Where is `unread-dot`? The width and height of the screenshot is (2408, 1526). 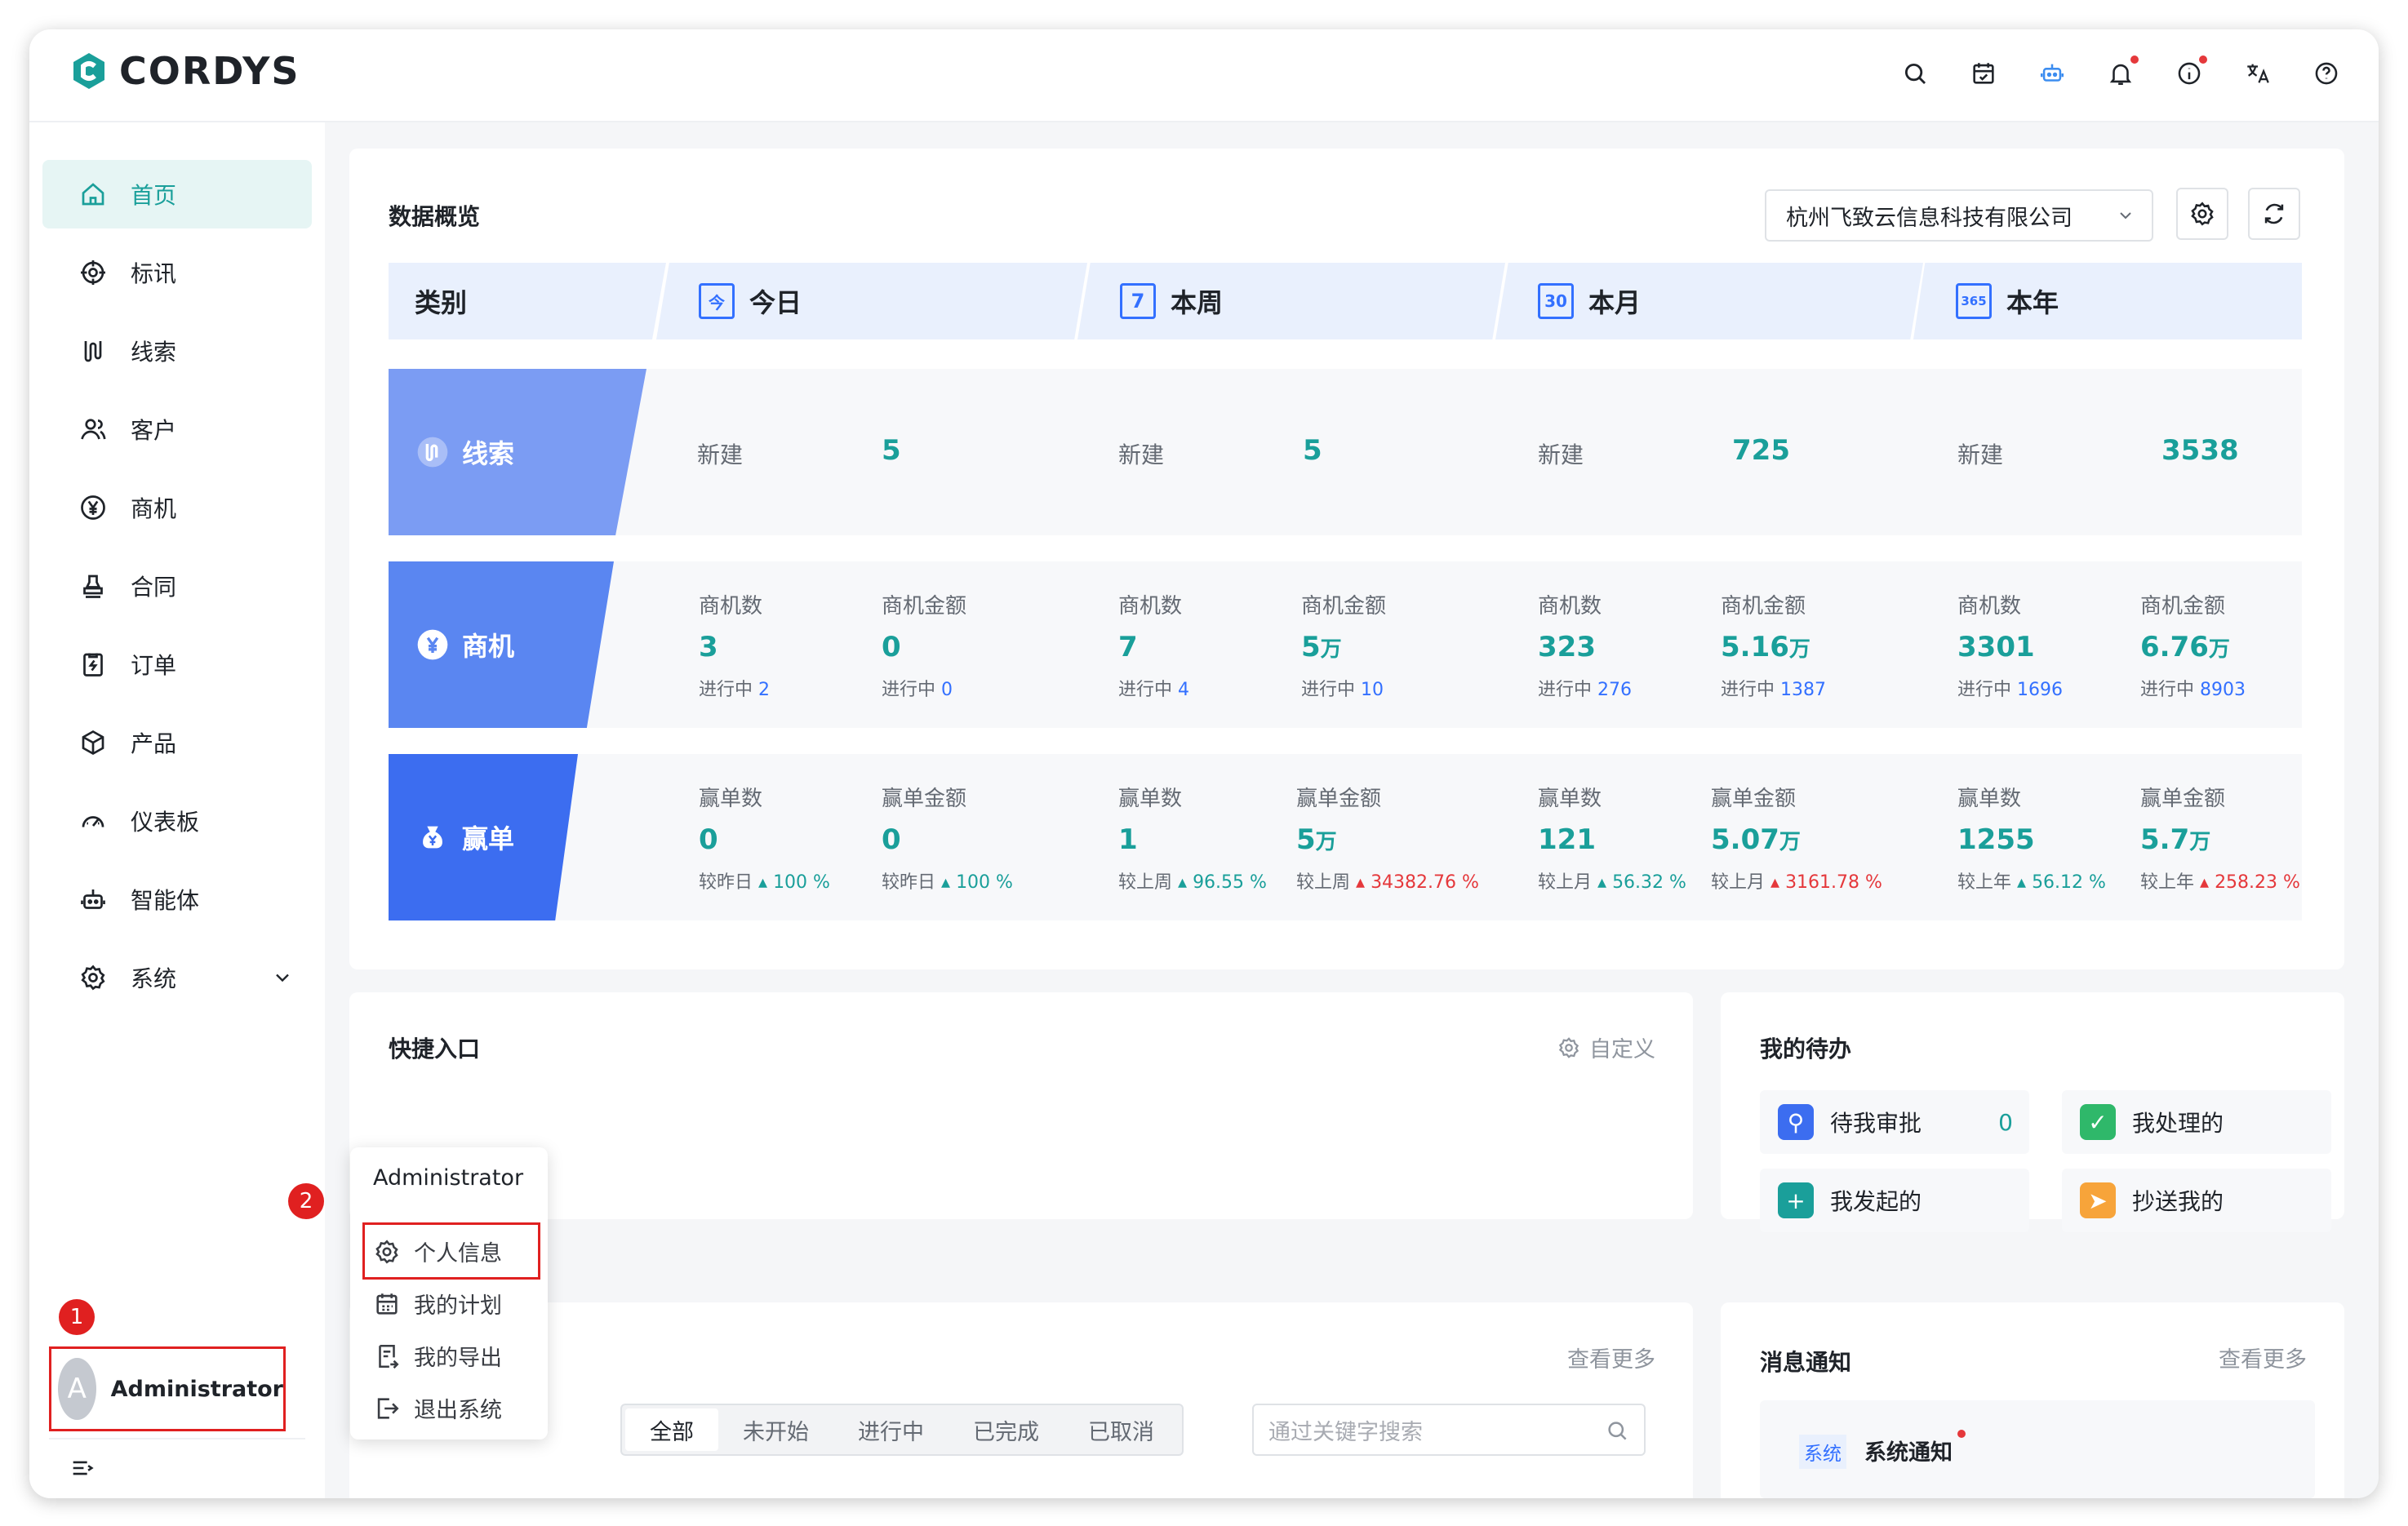 unread-dot is located at coordinates (1961, 1434).